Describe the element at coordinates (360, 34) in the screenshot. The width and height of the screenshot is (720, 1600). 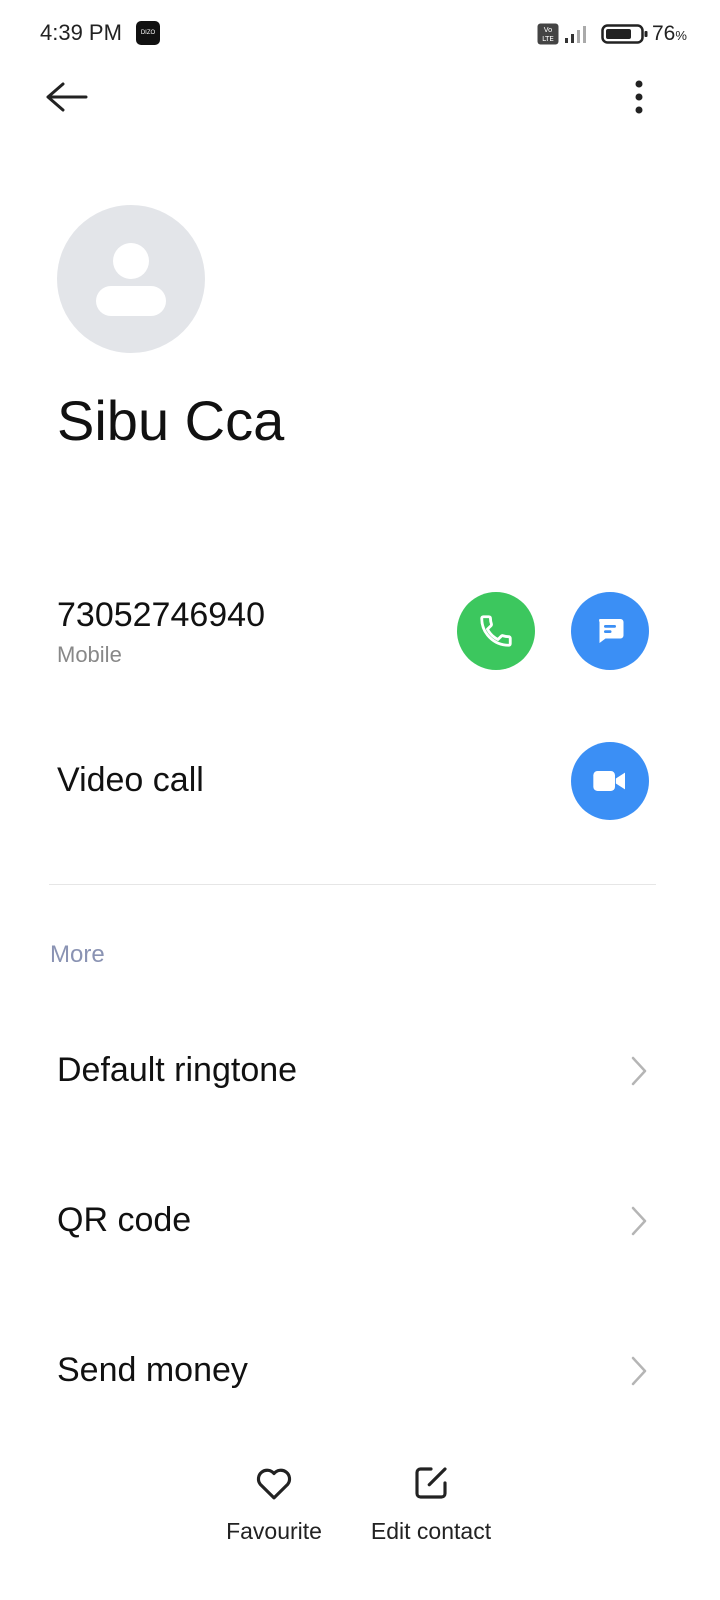
I see `status-bar: 4:39 PM DIZO Vo LTE 76%` at that location.